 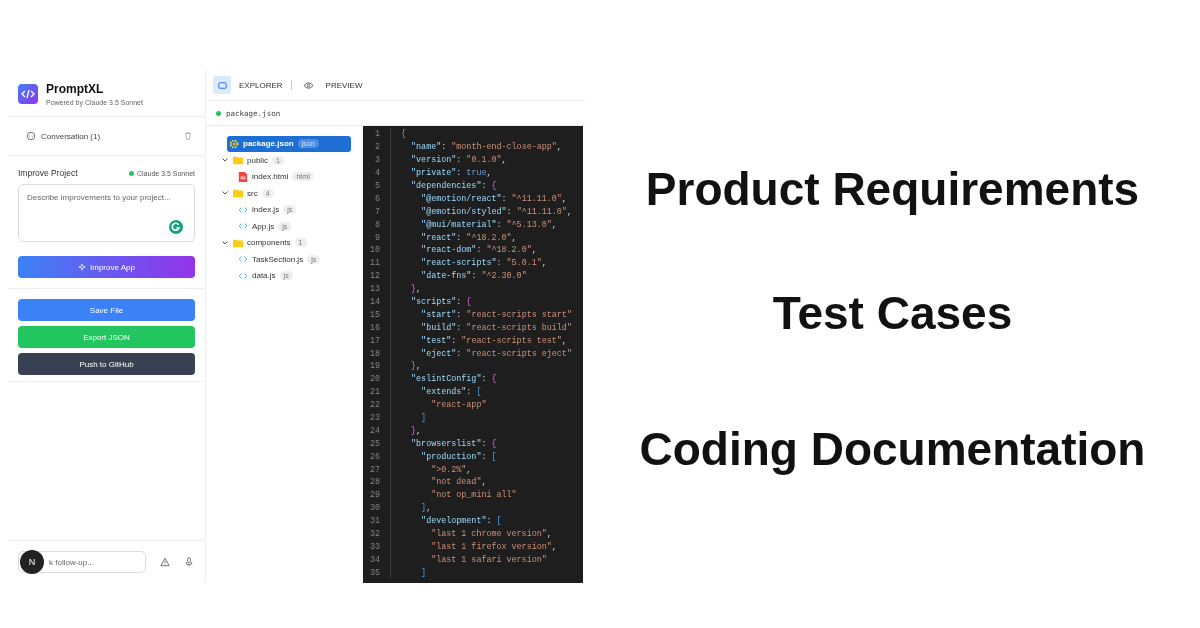 I want to click on line-number: 30, so click(x=377, y=508).